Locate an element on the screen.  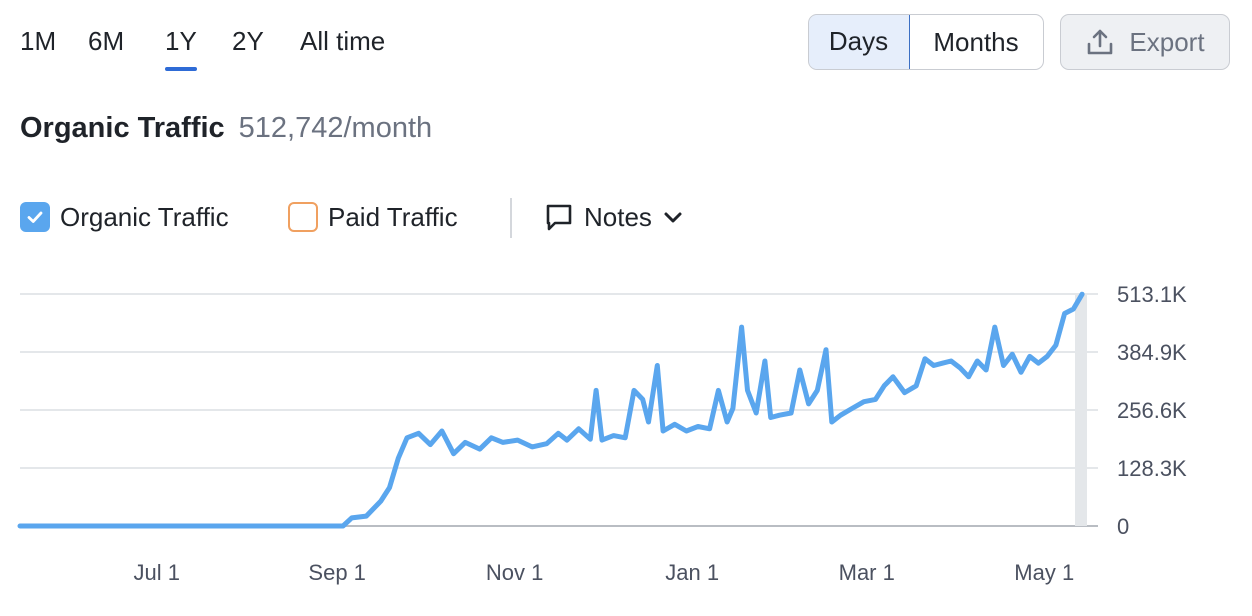
traffic-value: 512,742/month is located at coordinates (335, 128).